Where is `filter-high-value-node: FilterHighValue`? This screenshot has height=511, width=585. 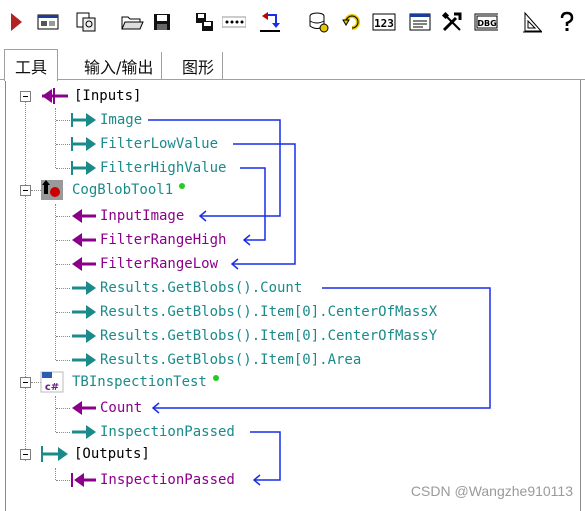 filter-high-value-node: FilterHighValue is located at coordinates (148, 168).